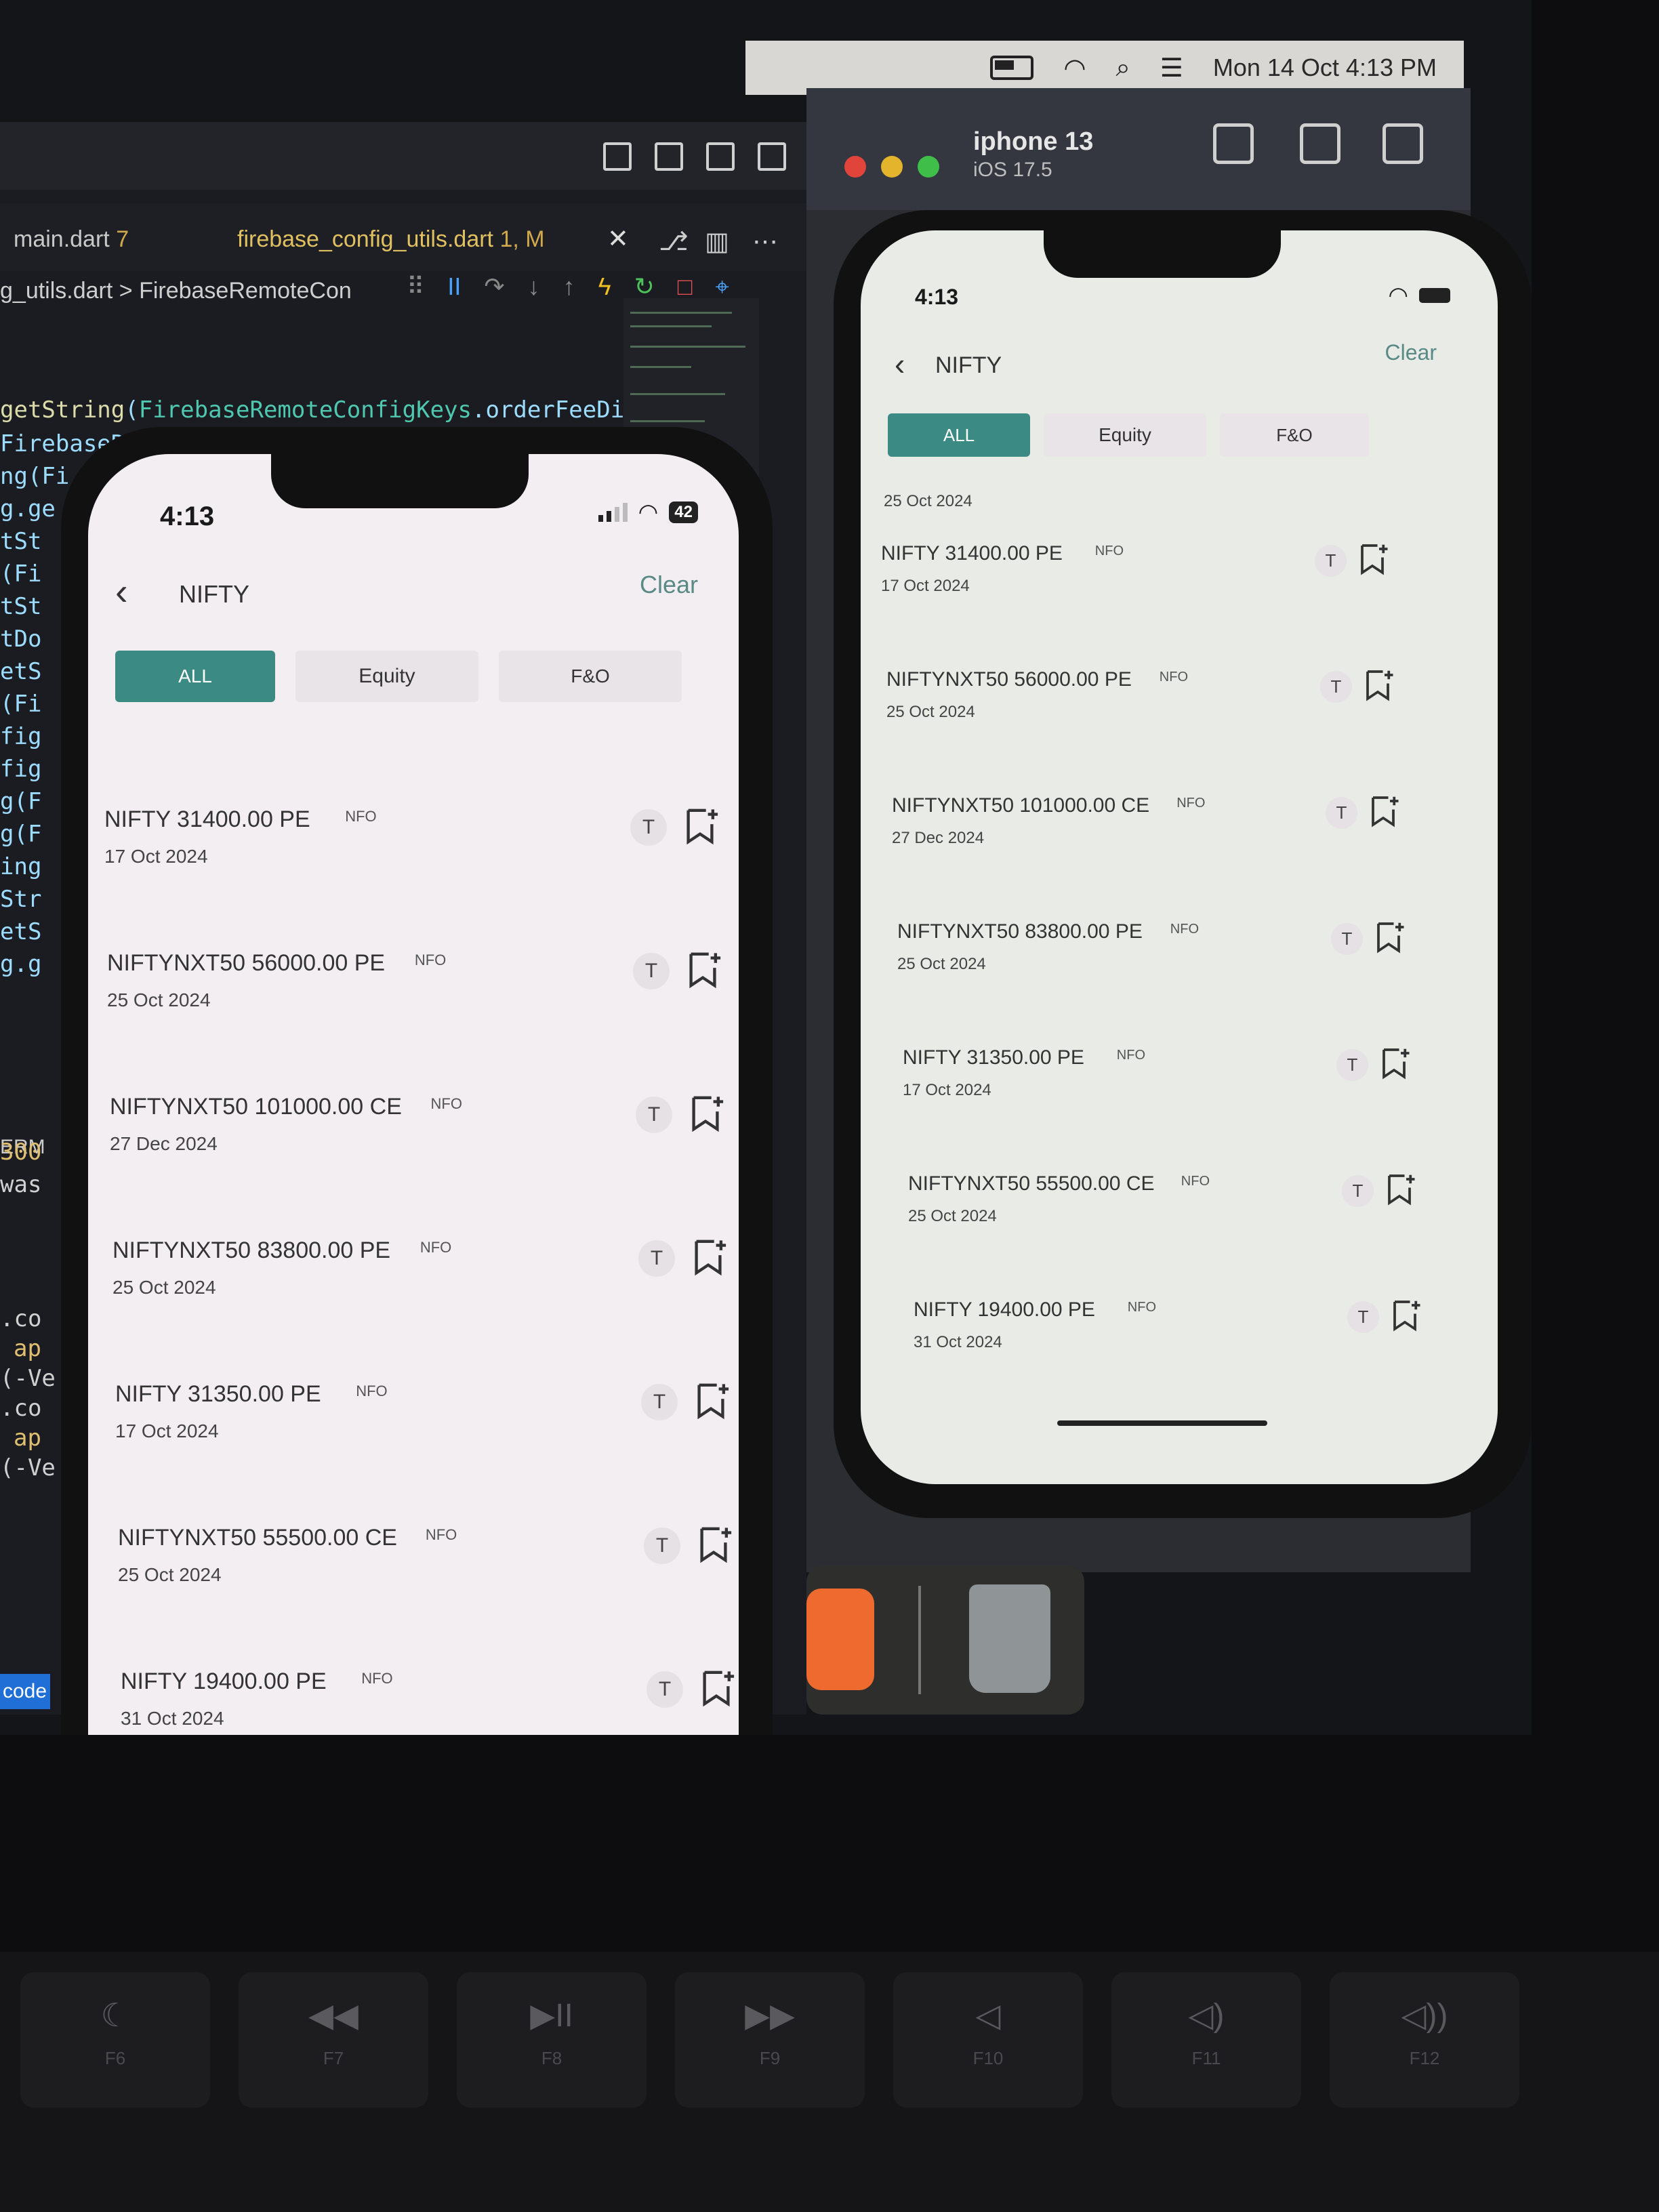  What do you see at coordinates (391, 240) in the screenshot?
I see `tab-firebase-config: firebase_config_utils.dart 1, M` at bounding box center [391, 240].